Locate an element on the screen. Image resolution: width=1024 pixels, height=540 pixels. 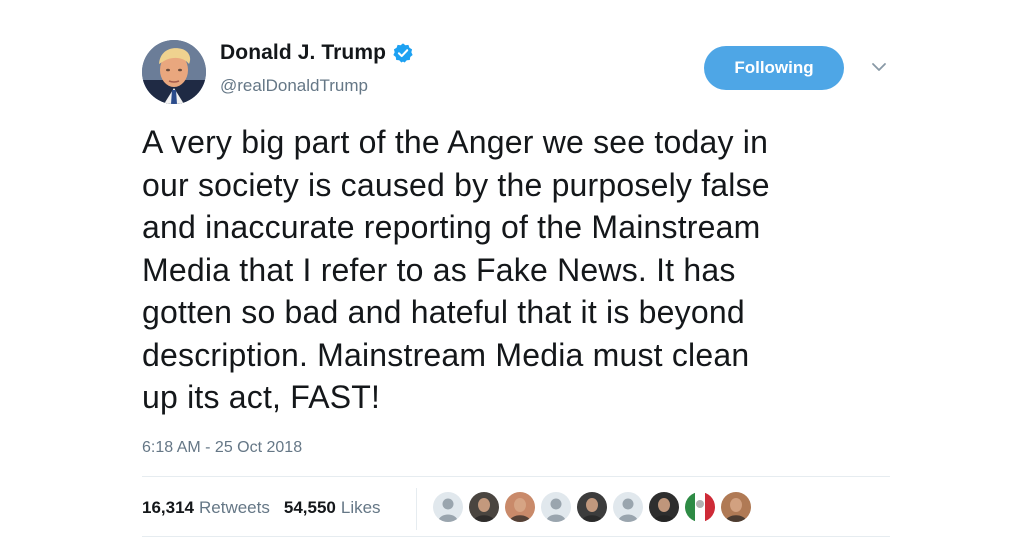
likes-stat: 54,550 Likes is located at coordinates (332, 508).